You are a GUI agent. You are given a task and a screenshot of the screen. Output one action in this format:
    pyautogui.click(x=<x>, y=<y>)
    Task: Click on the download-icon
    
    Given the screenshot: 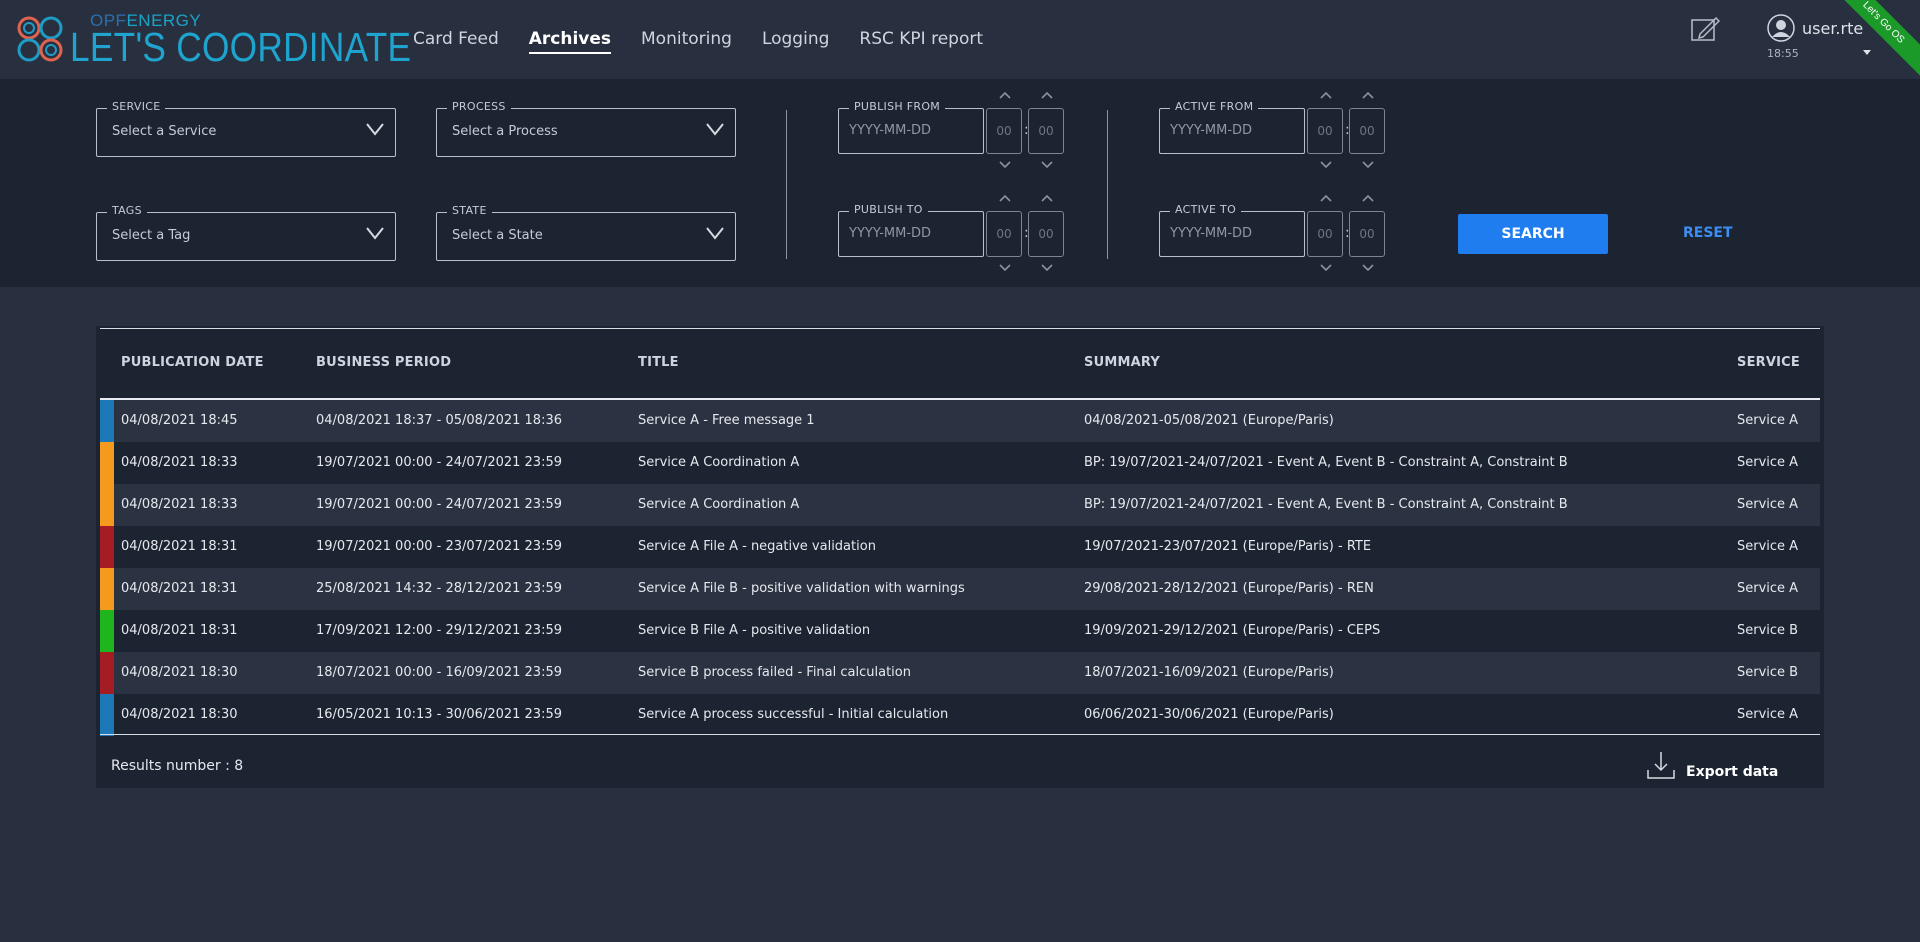 What is the action you would take?
    pyautogui.click(x=1661, y=765)
    